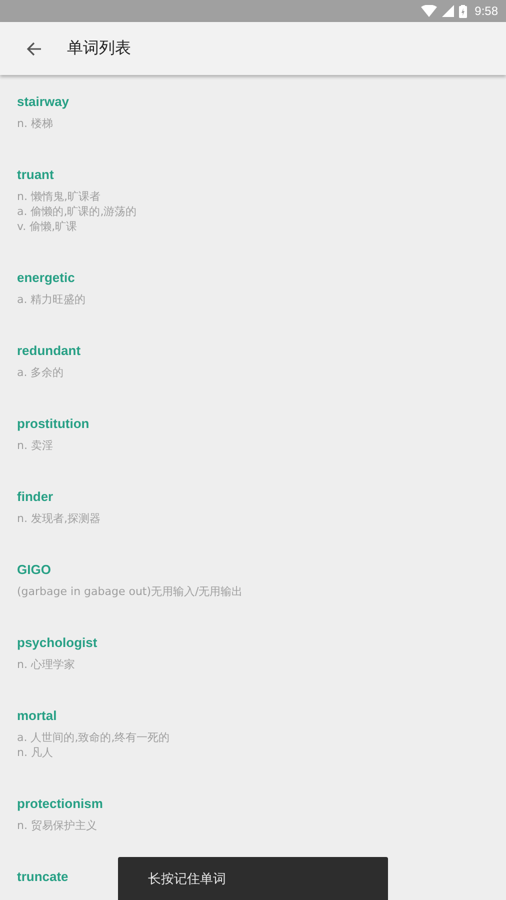  Describe the element at coordinates (35, 497) in the screenshot. I see `word-title: finder` at that location.